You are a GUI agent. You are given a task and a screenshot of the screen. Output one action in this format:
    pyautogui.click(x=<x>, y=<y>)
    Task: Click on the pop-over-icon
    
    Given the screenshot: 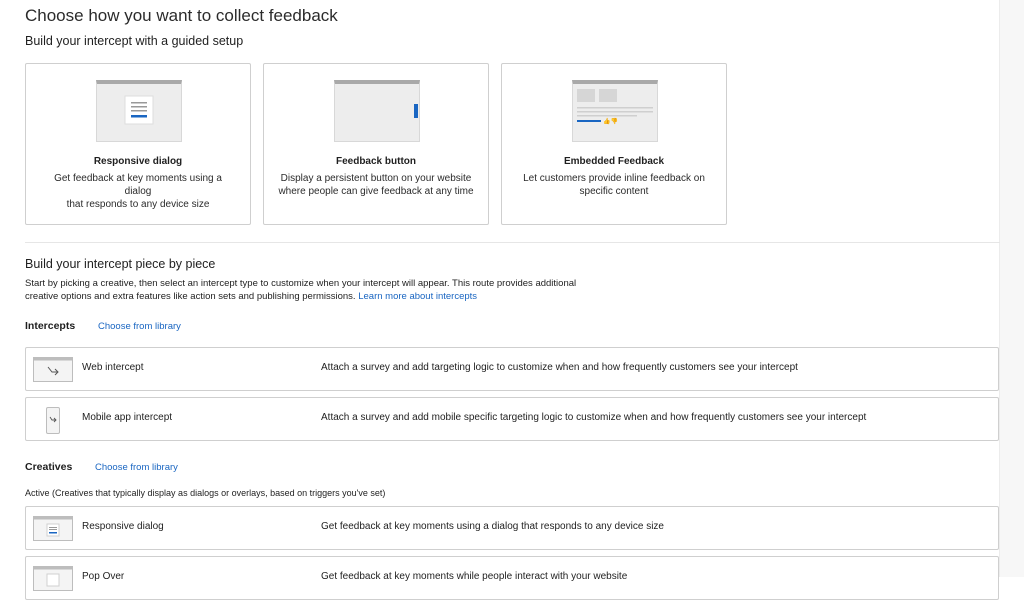 What is the action you would take?
    pyautogui.click(x=53, y=578)
    